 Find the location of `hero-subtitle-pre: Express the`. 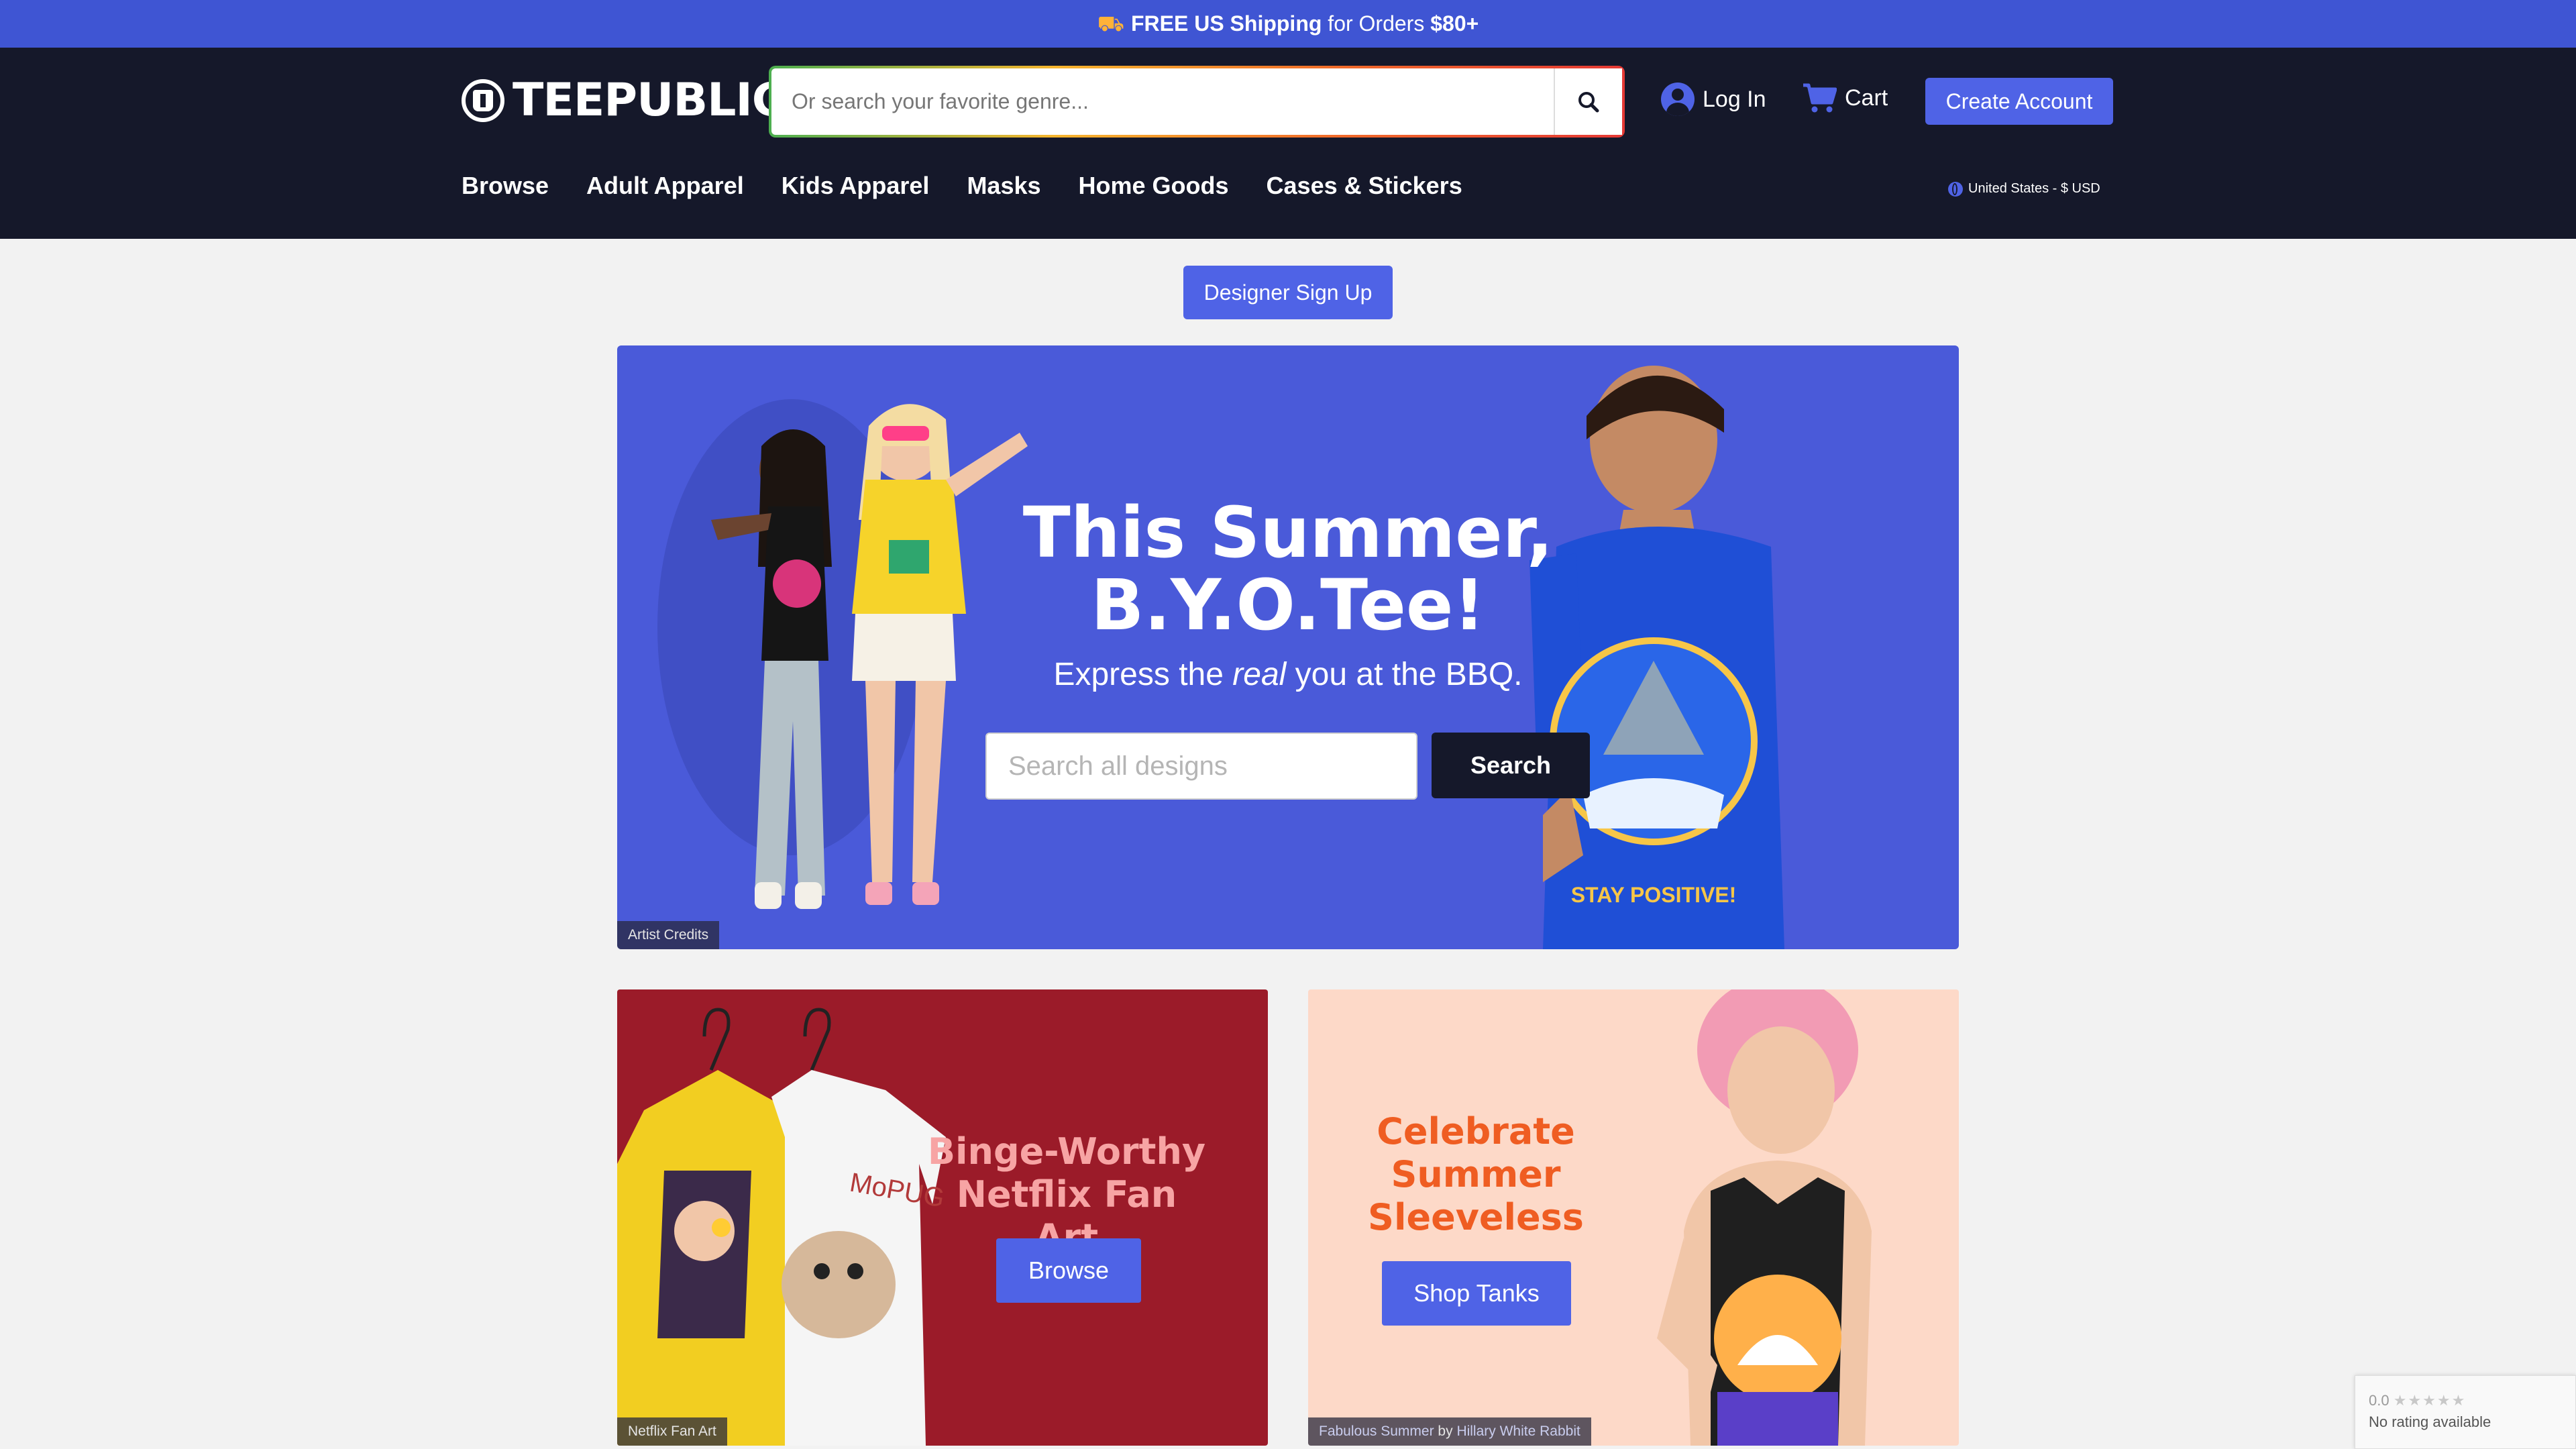

hero-subtitle-pre: Express the is located at coordinates (1143, 674).